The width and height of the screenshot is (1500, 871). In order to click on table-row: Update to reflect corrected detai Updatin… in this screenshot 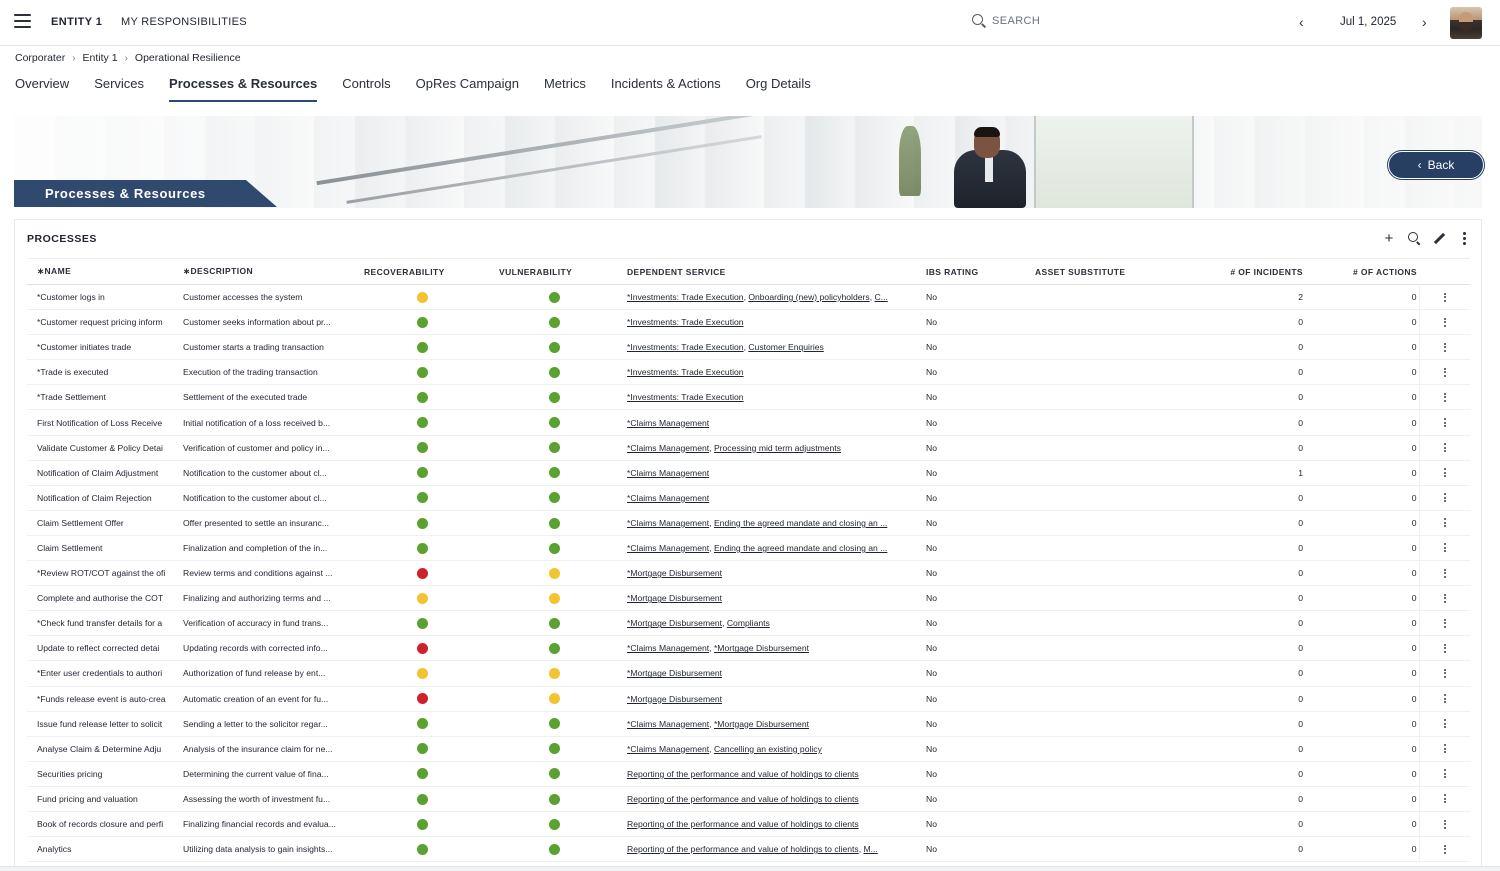, I will do `click(748, 648)`.